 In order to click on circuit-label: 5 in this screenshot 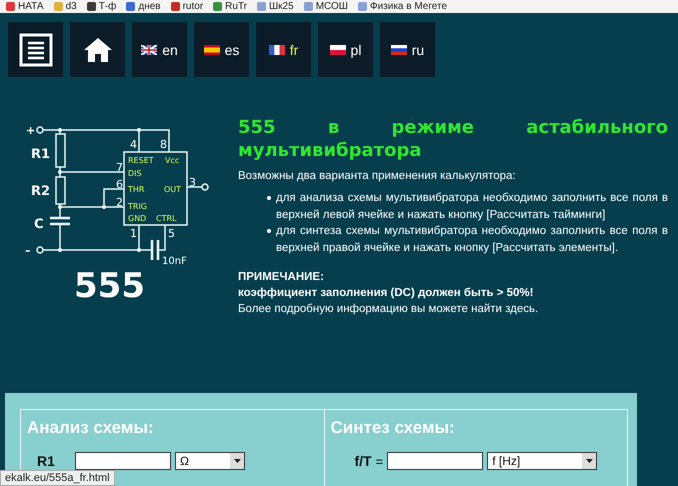, I will do `click(171, 233)`.